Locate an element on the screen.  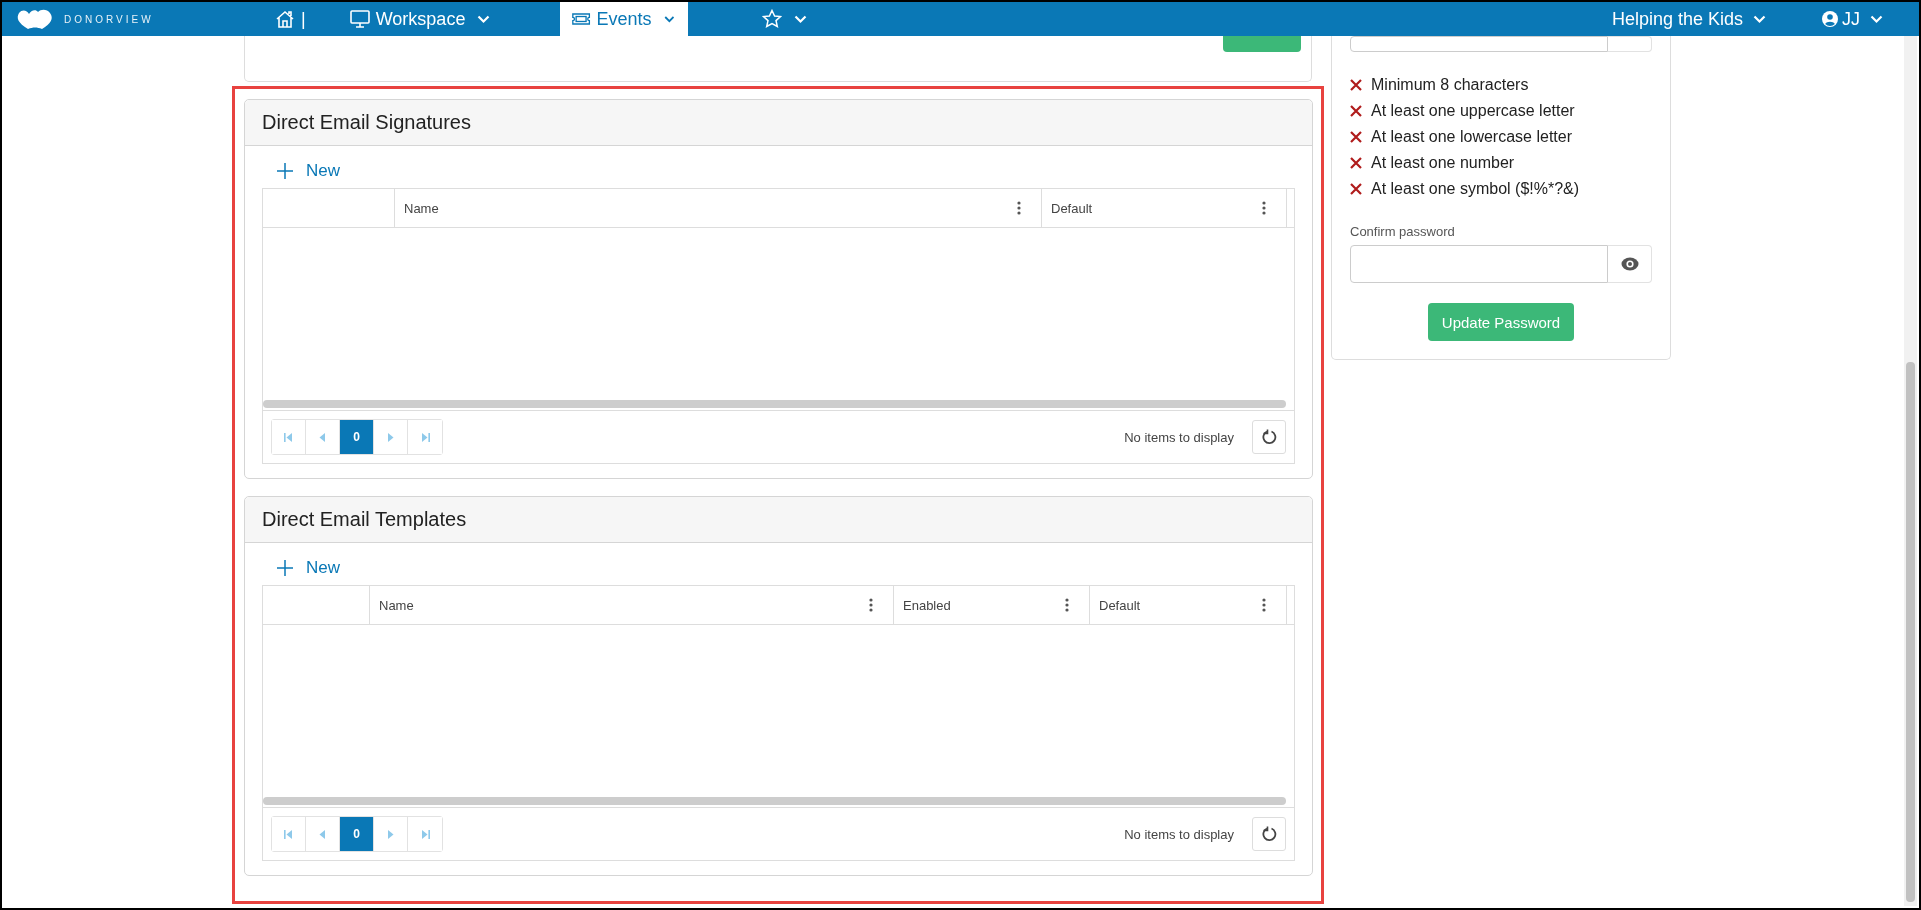
panel-title: Direct Email Signatures is located at coordinates (366, 122).